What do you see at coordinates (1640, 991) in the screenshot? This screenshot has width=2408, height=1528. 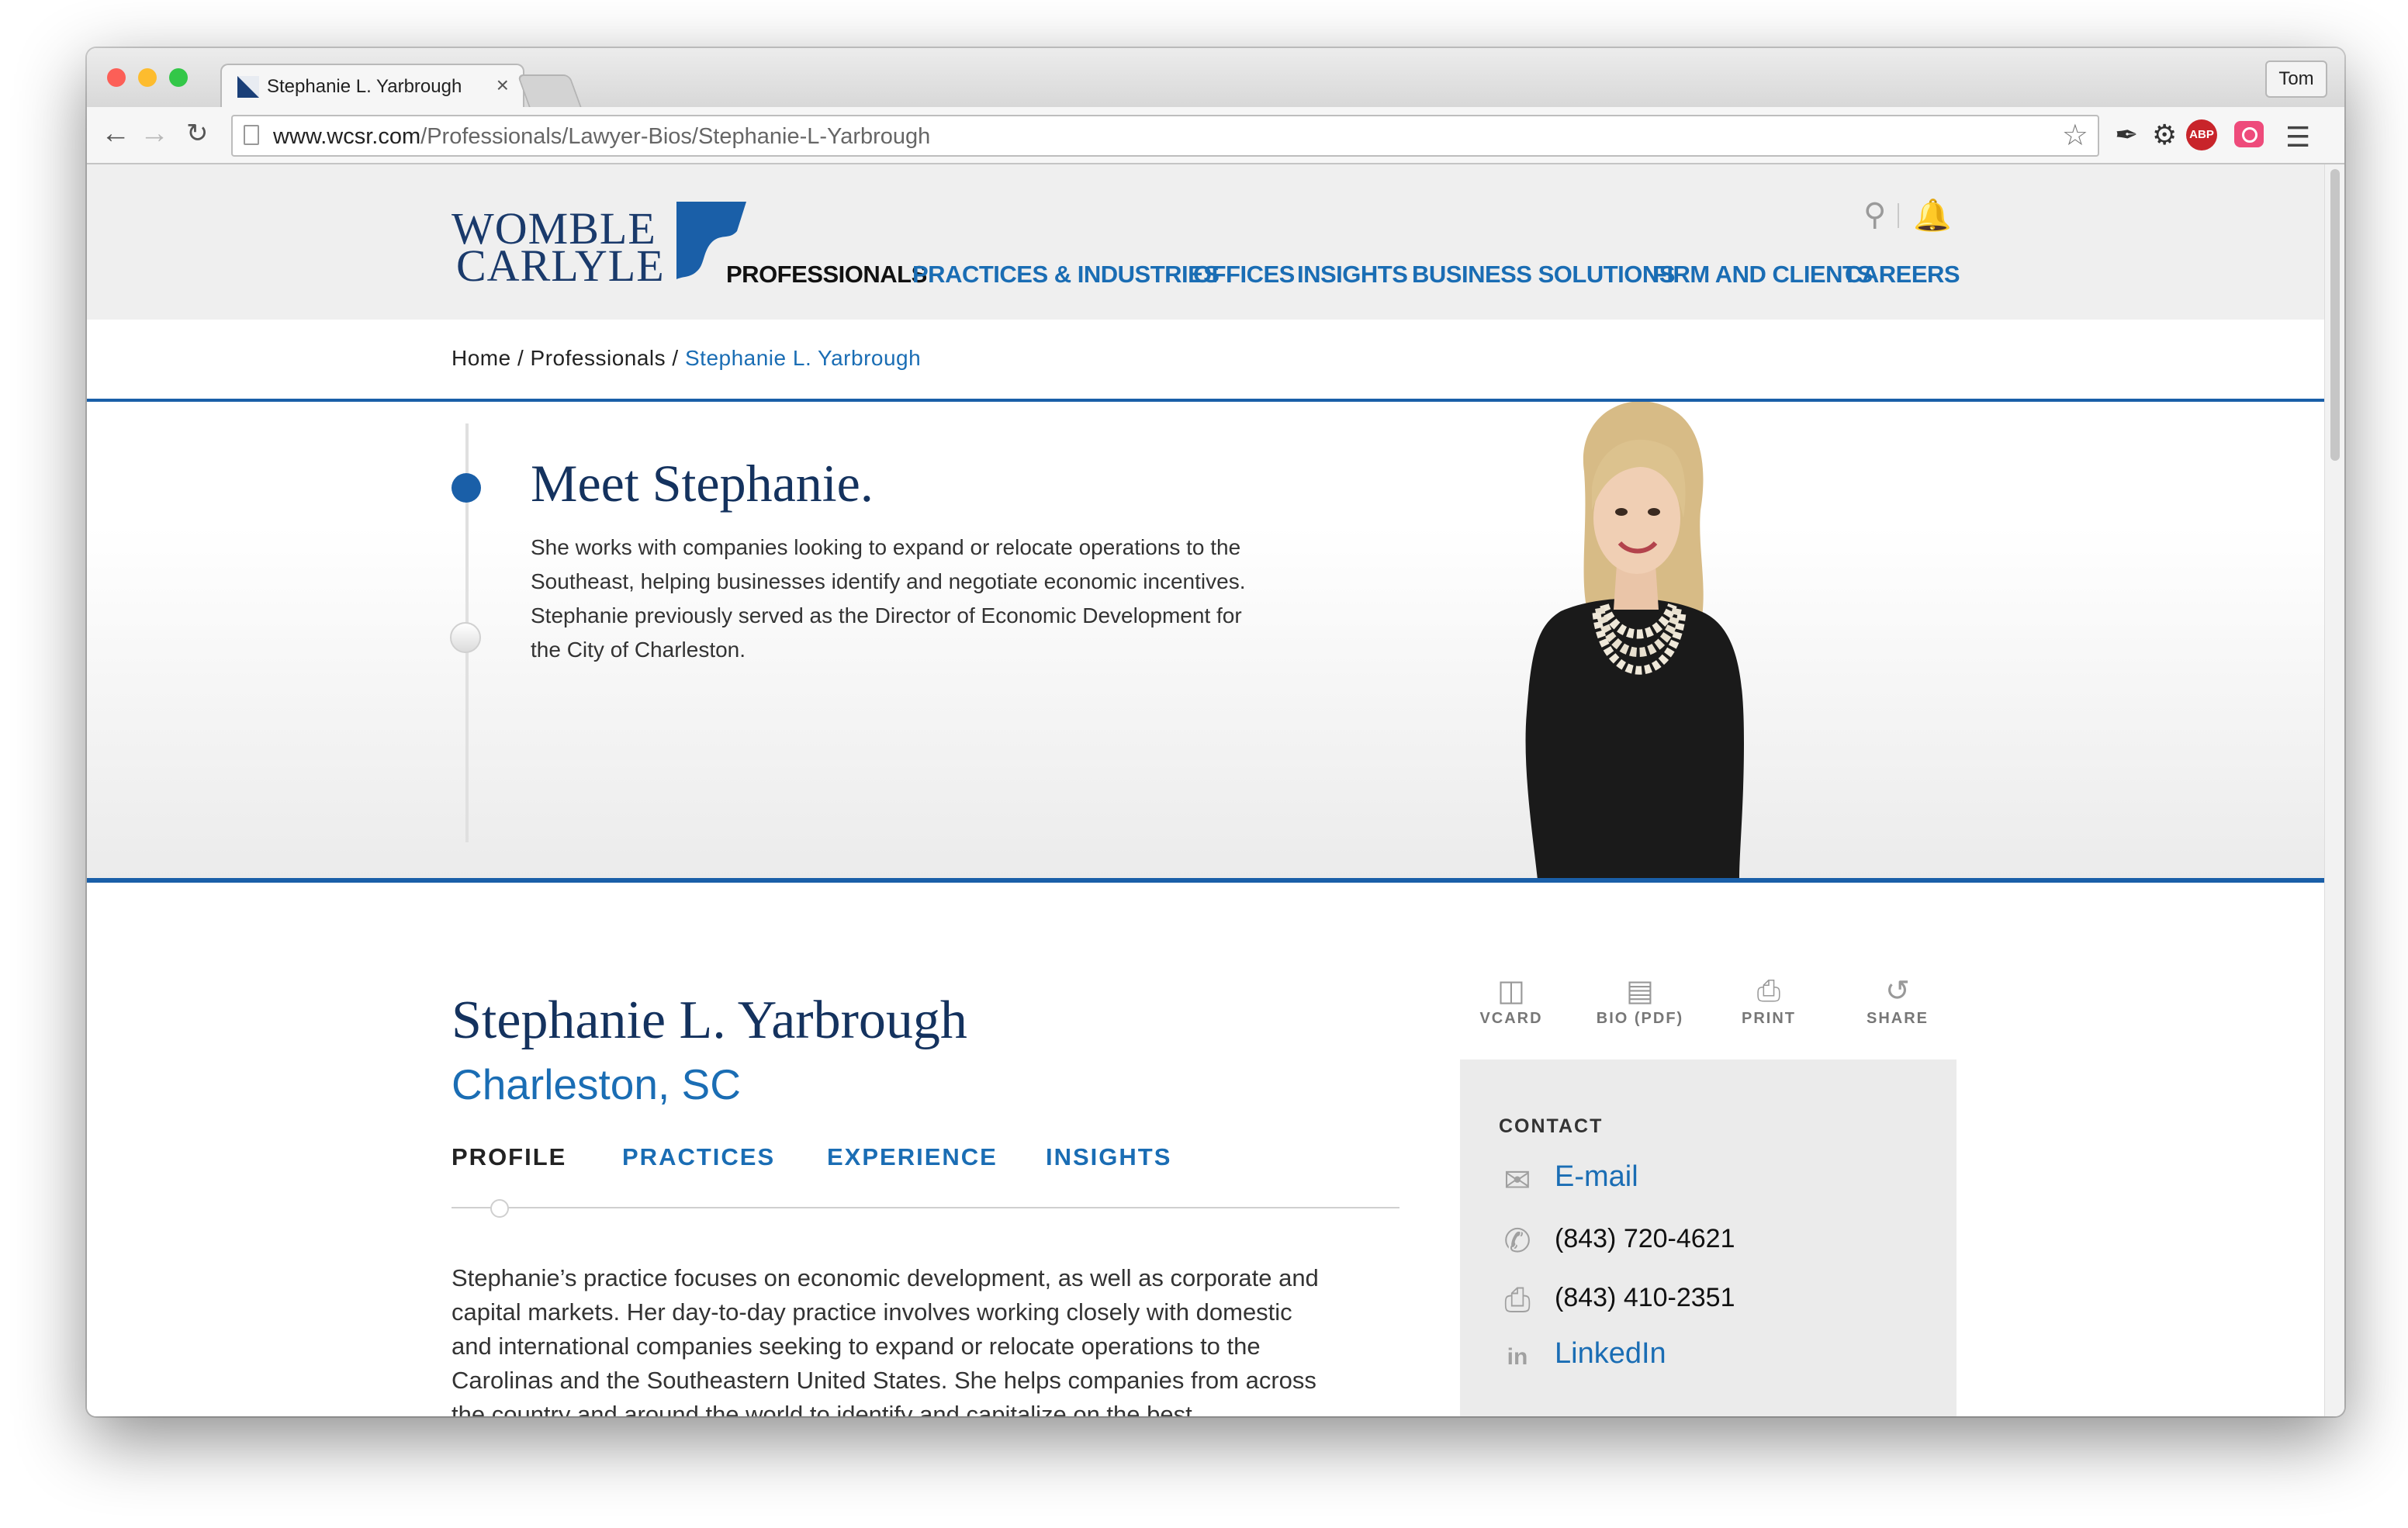 I see `document-icon: ▤` at bounding box center [1640, 991].